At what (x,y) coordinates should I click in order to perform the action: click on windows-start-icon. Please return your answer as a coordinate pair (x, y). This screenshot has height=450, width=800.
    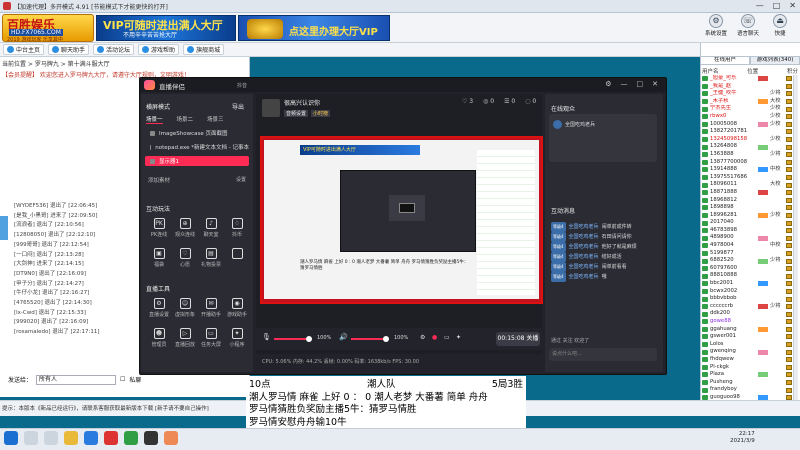
    Looking at the image, I should click on (11, 438).